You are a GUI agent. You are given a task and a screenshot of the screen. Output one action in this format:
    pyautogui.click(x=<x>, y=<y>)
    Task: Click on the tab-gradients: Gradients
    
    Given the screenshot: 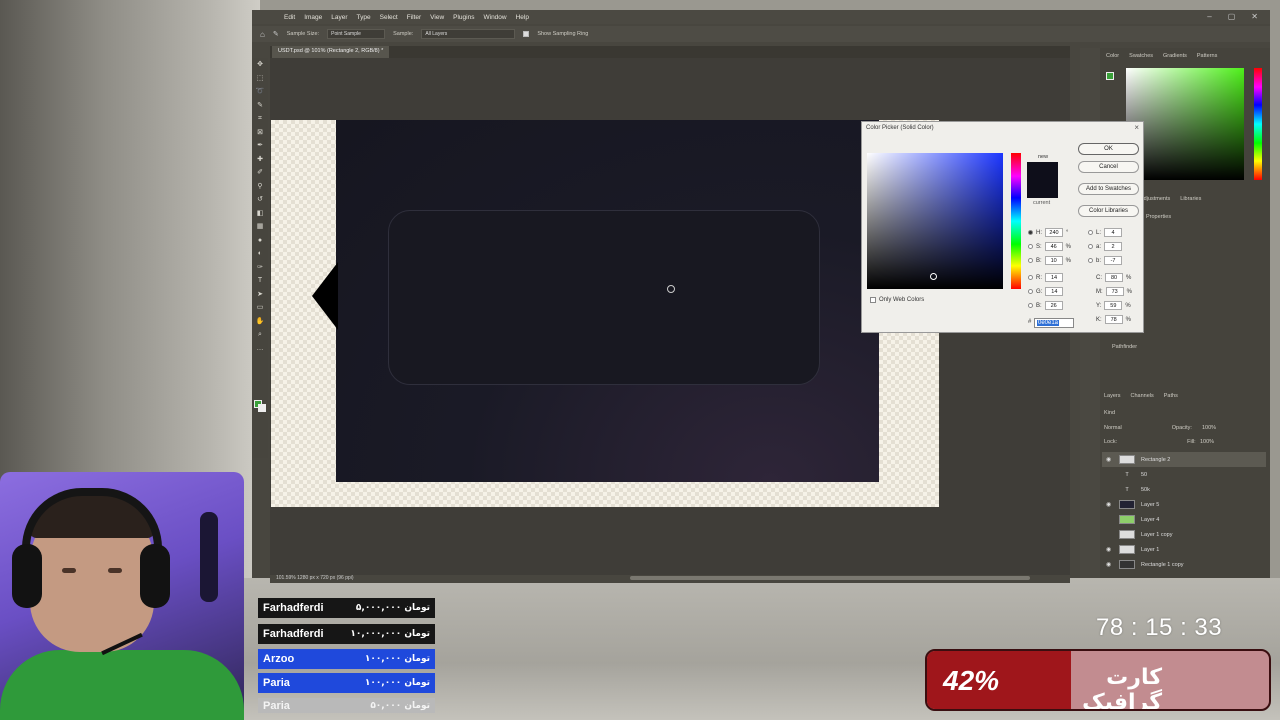 What is the action you would take?
    pyautogui.click(x=1175, y=56)
    